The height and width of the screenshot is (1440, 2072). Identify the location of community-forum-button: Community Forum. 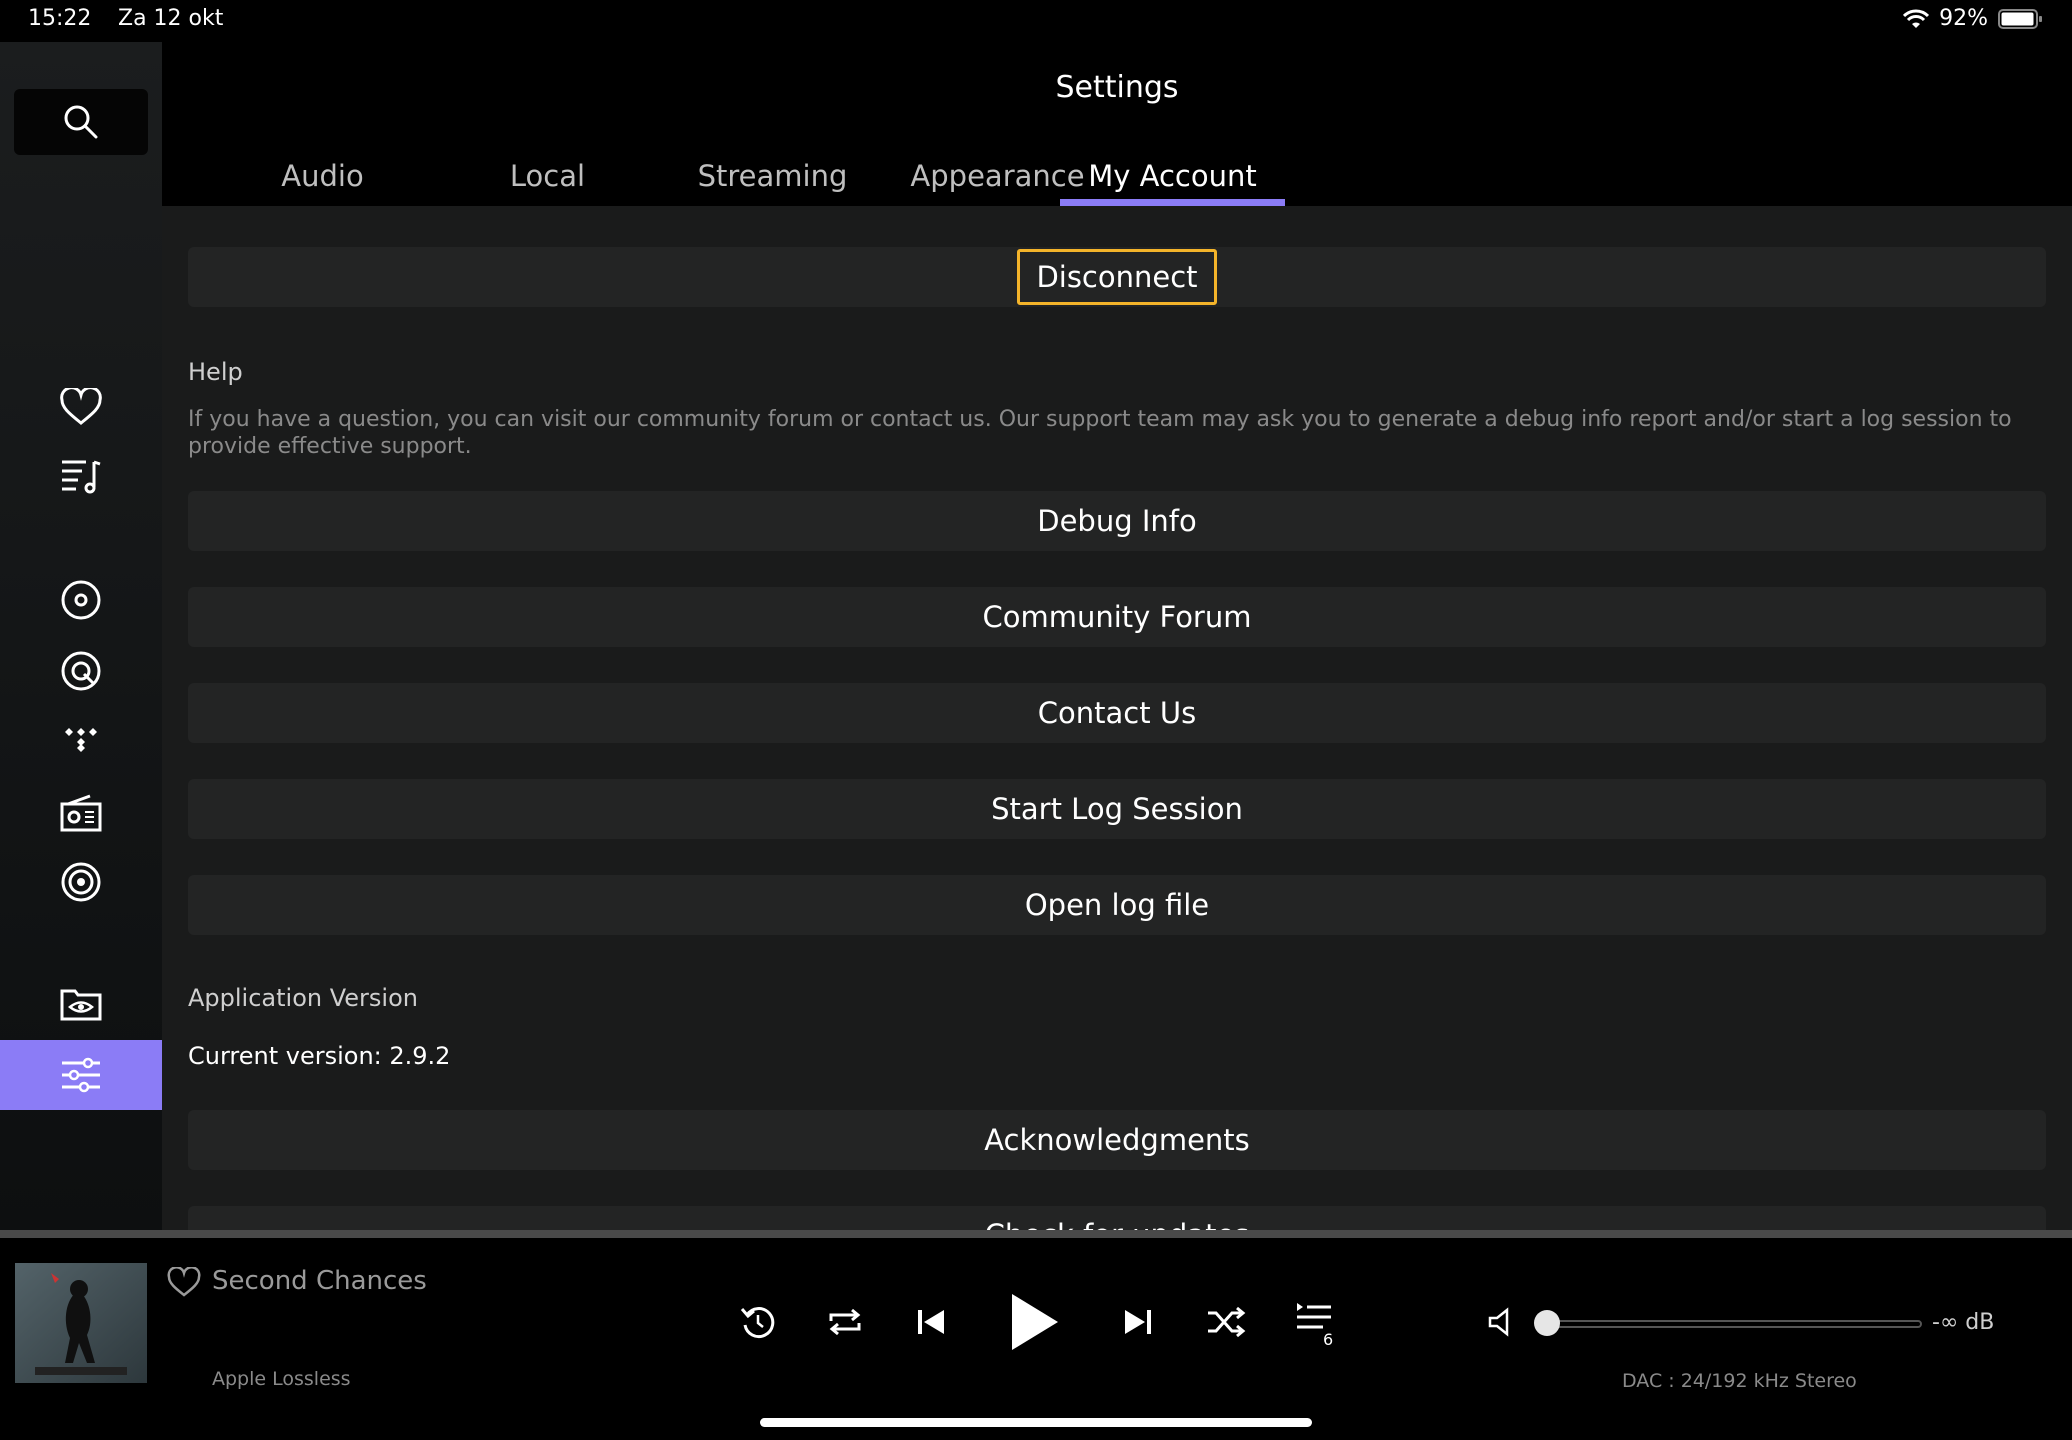
(1117, 617).